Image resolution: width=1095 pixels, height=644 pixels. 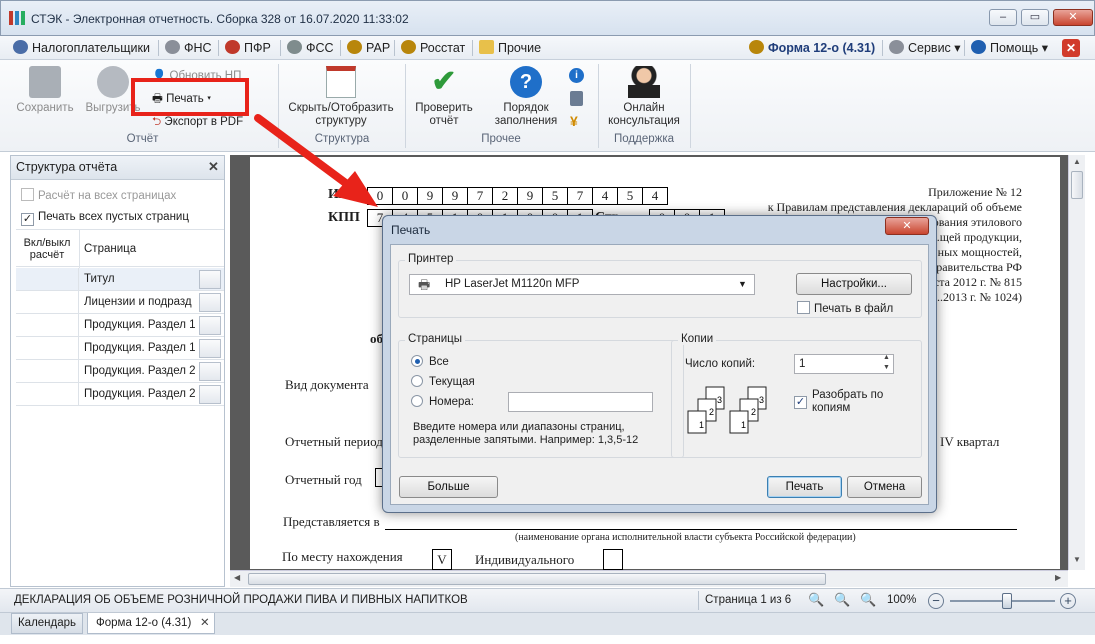 I want to click on menu-rar: РАР, so click(x=368, y=48).